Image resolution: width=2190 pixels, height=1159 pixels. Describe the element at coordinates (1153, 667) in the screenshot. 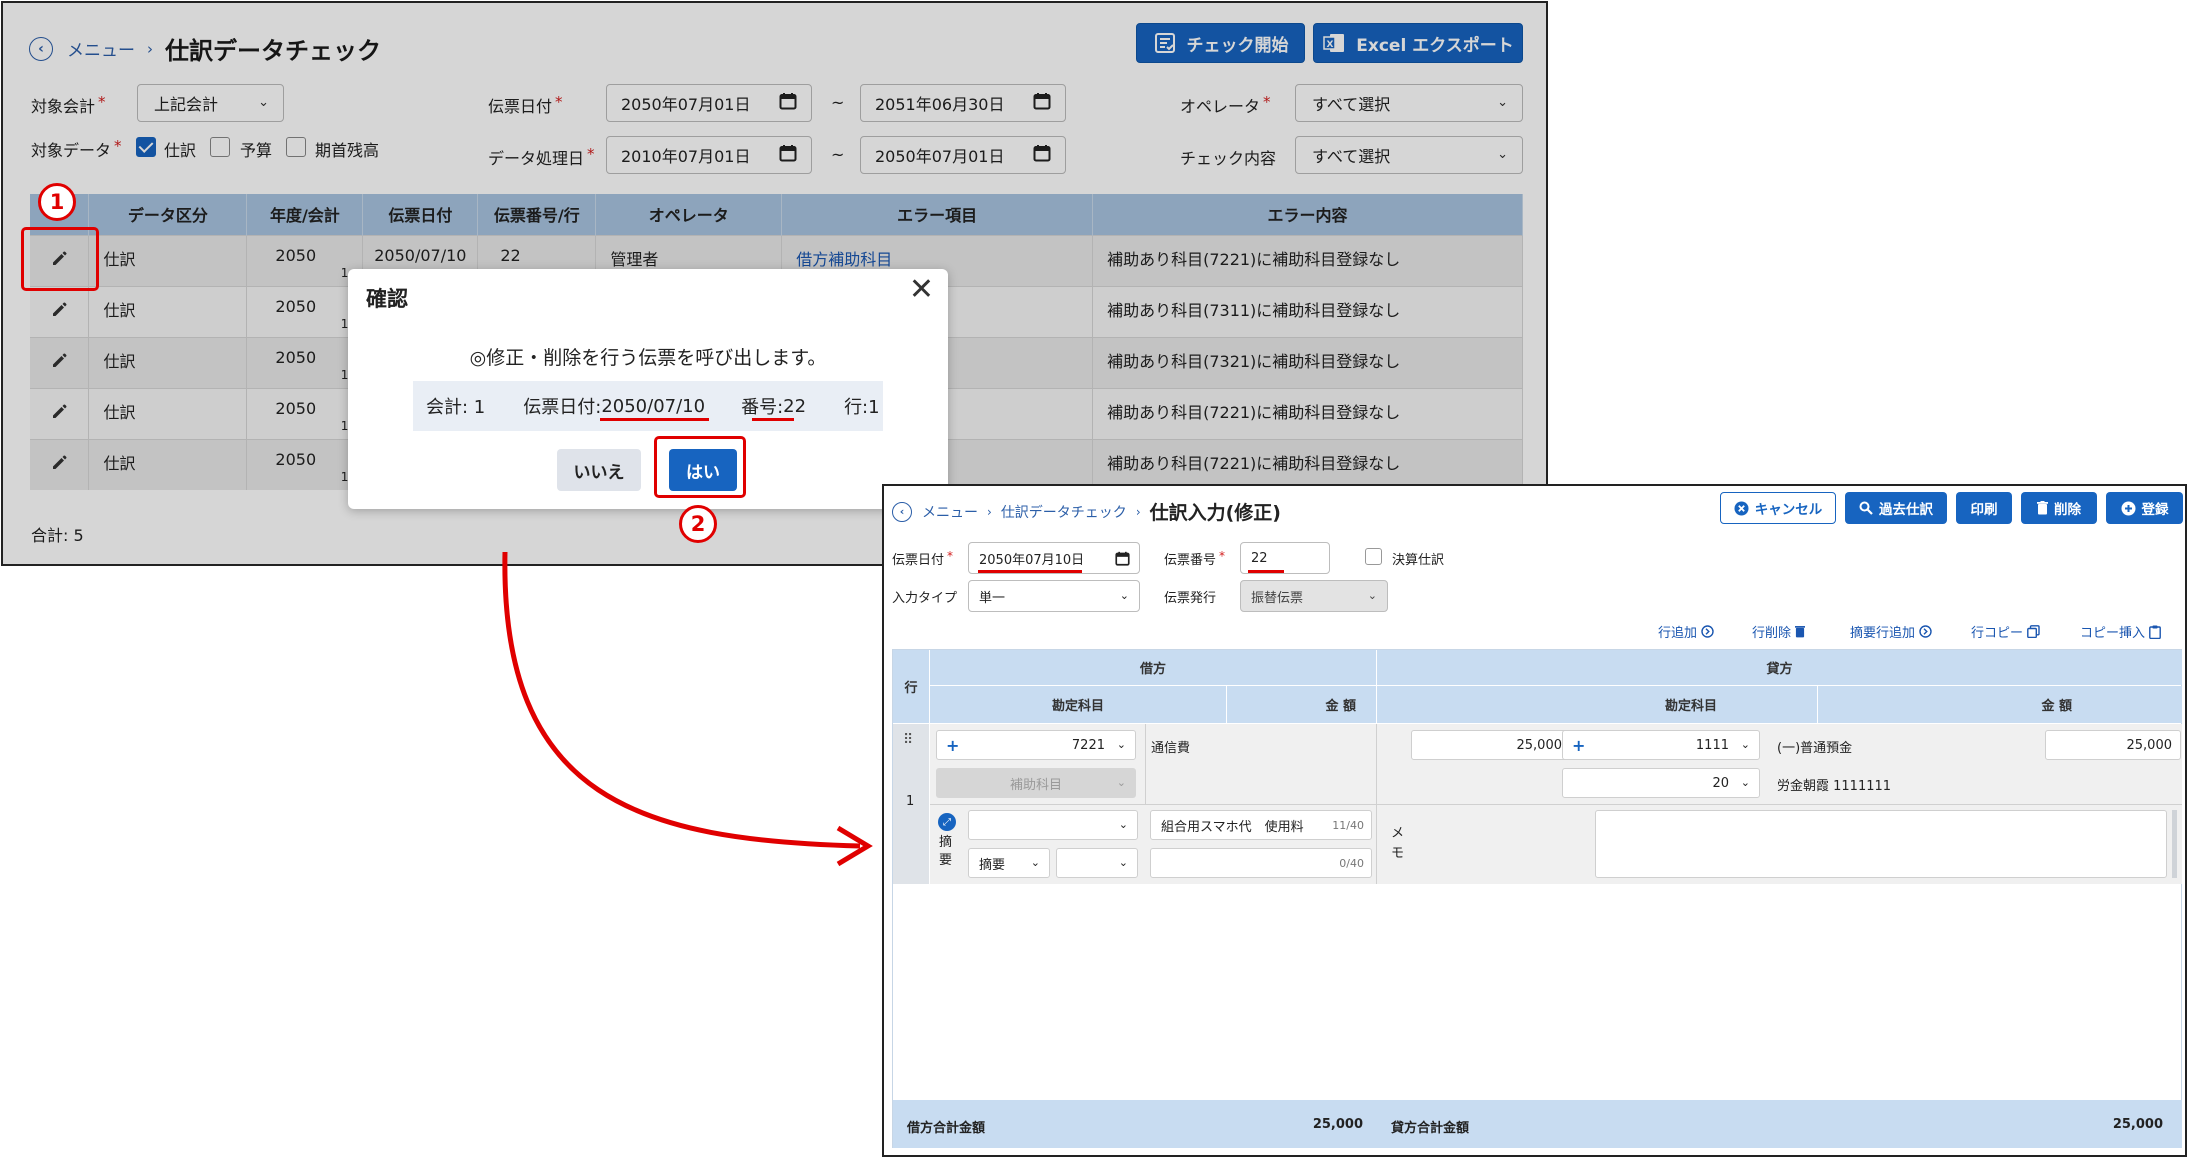

I see `debit-header: 借方` at that location.